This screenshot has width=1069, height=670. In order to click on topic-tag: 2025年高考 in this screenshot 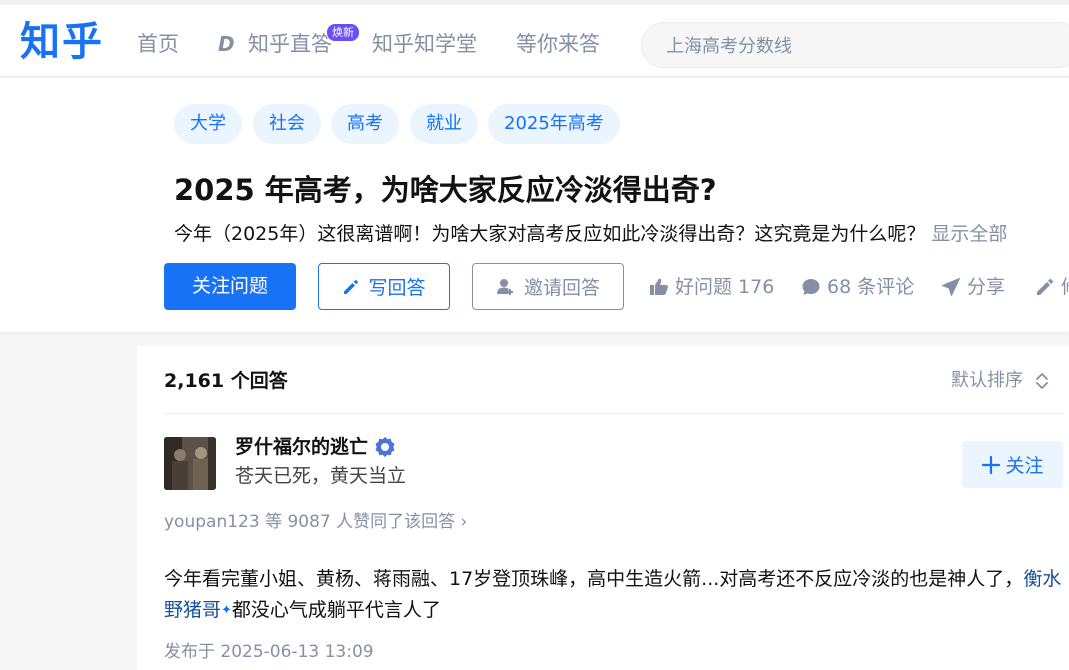, I will do `click(554, 124)`.